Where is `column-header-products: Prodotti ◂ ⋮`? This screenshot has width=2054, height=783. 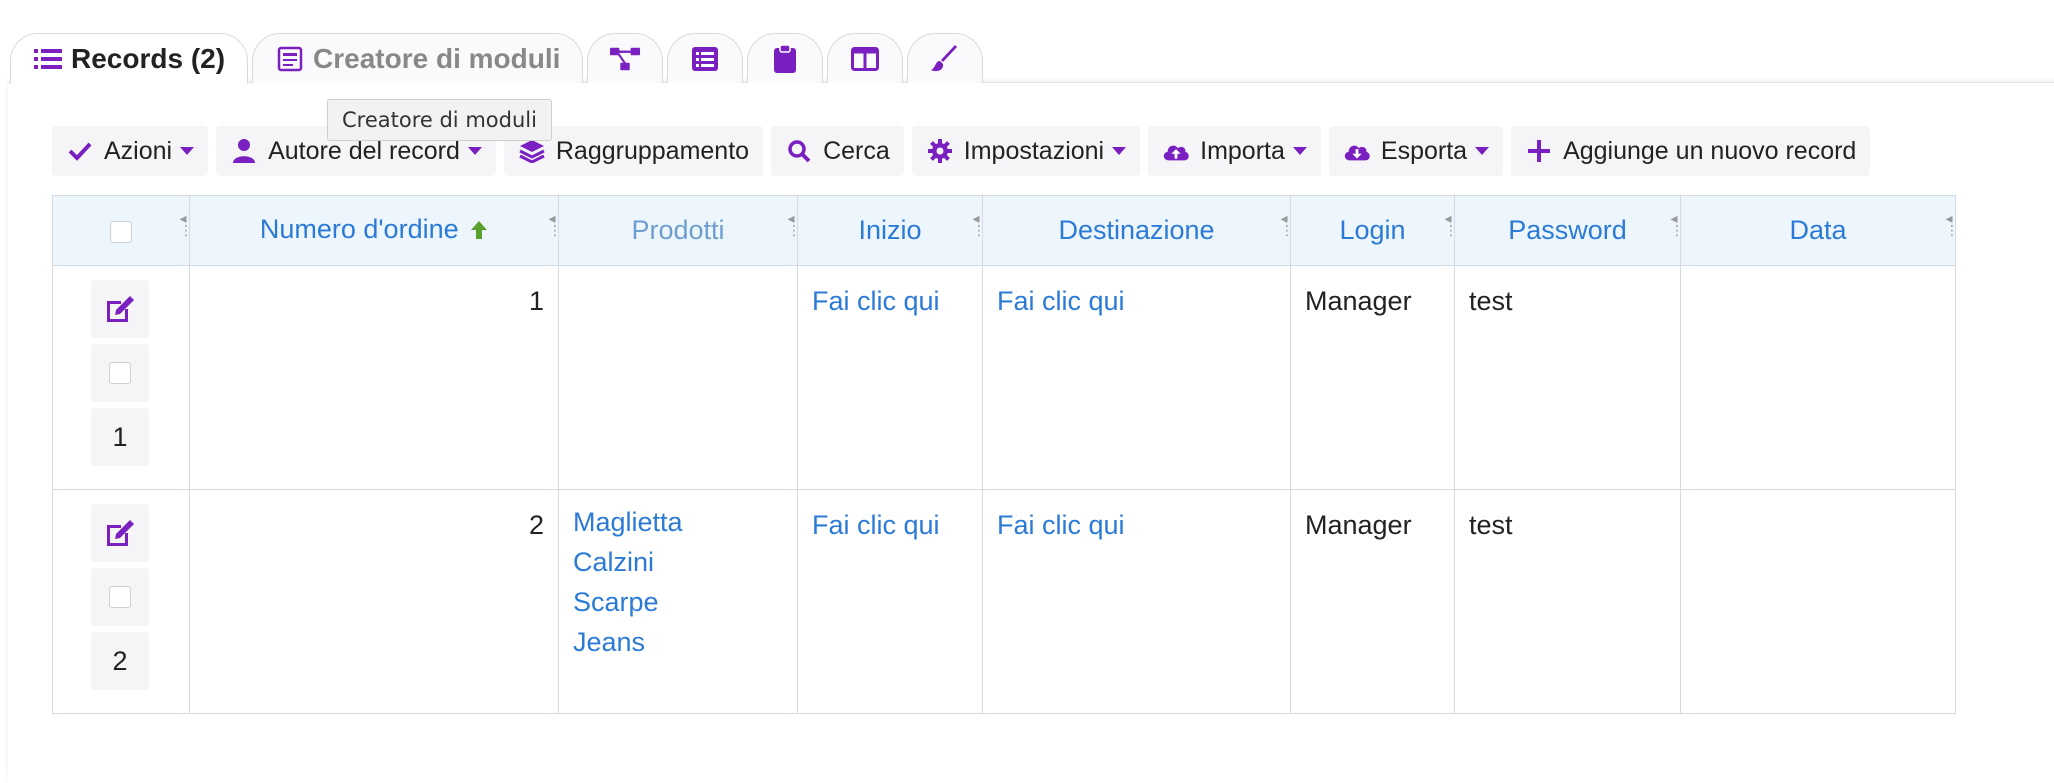 column-header-products: Prodotti ◂ ⋮ is located at coordinates (679, 230).